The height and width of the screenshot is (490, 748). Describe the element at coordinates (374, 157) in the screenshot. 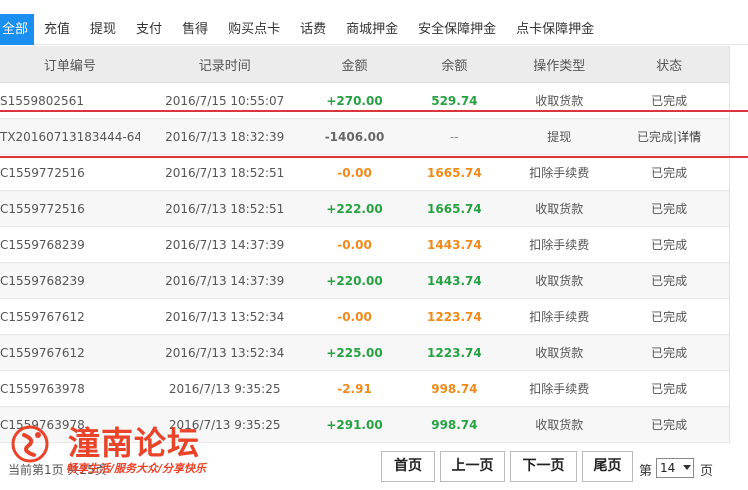

I see `highlight-line-bottom` at that location.